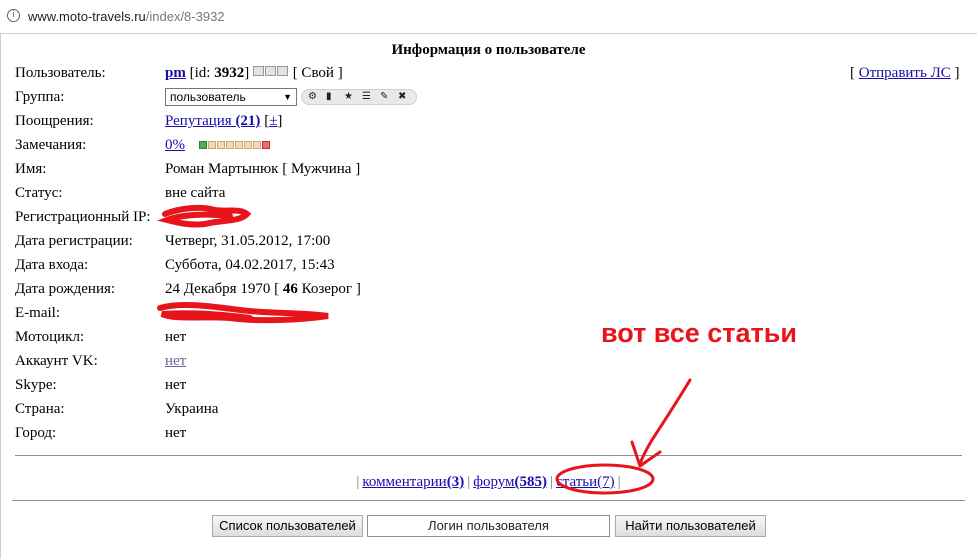 The image size is (977, 559). What do you see at coordinates (348, 97) in the screenshot?
I see `star-icon: ★` at bounding box center [348, 97].